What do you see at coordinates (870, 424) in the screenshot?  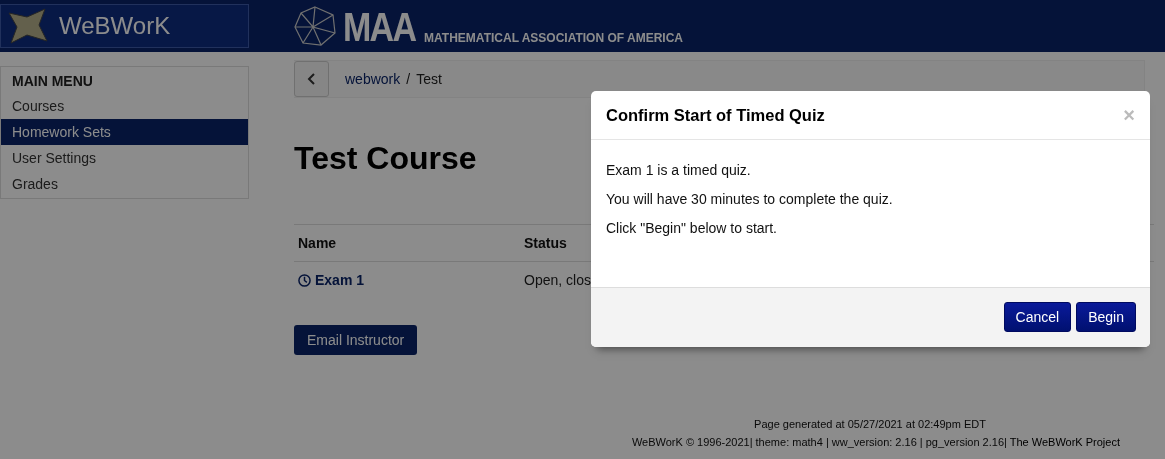 I see `footer-text: Page generated at 05/27/2021 at 02:49pm EDT` at bounding box center [870, 424].